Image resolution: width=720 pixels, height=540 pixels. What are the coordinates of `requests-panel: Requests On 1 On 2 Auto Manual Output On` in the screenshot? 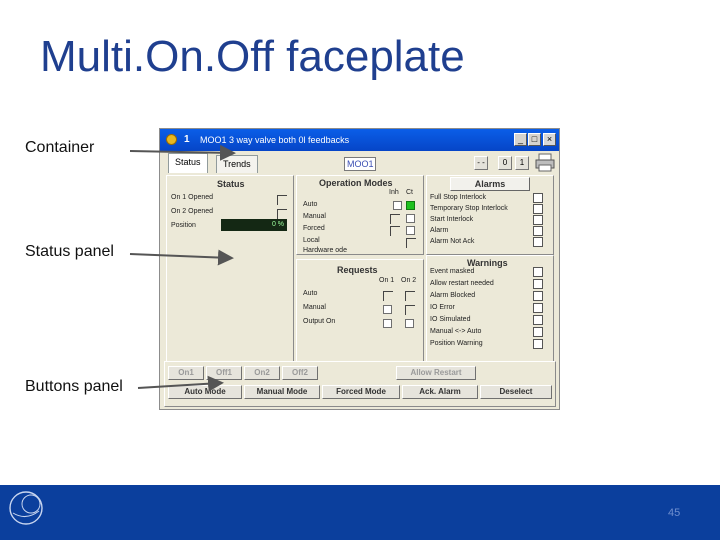 It's located at (360, 315).